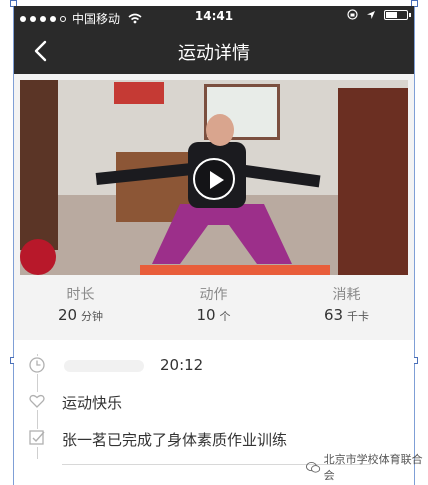 Image resolution: width=428 pixels, height=485 pixels. Describe the element at coordinates (414, 242) in the screenshot. I see `selection-frame-right` at that location.